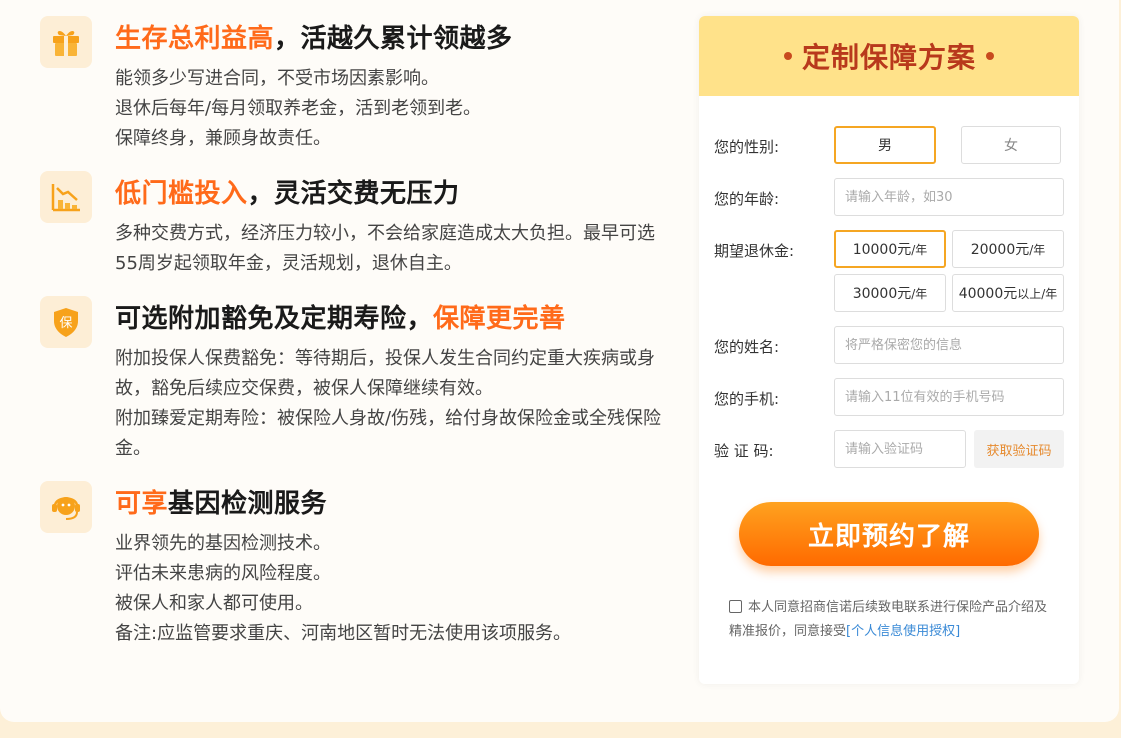  I want to click on code-label: 验 证 码:, so click(744, 451).